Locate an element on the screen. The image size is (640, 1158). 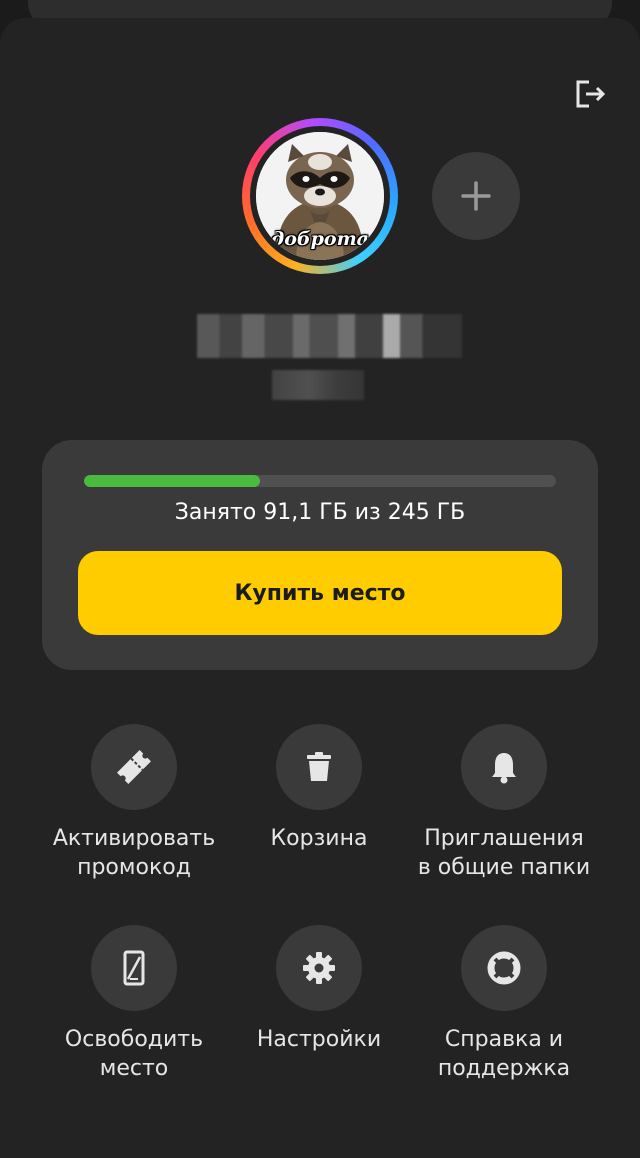
free-up-space-button: Освободить место is located at coordinates (134, 1004).